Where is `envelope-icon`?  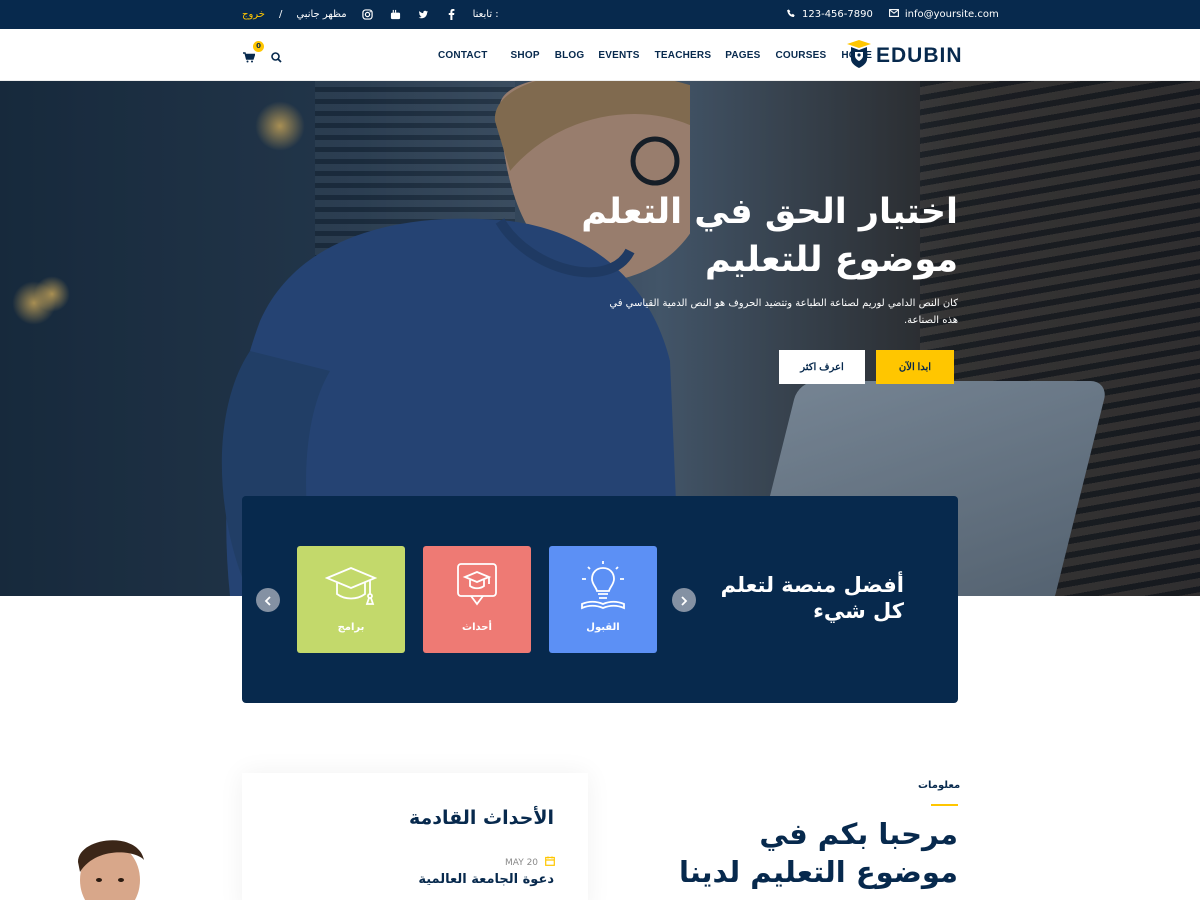
envelope-icon is located at coordinates (893, 14).